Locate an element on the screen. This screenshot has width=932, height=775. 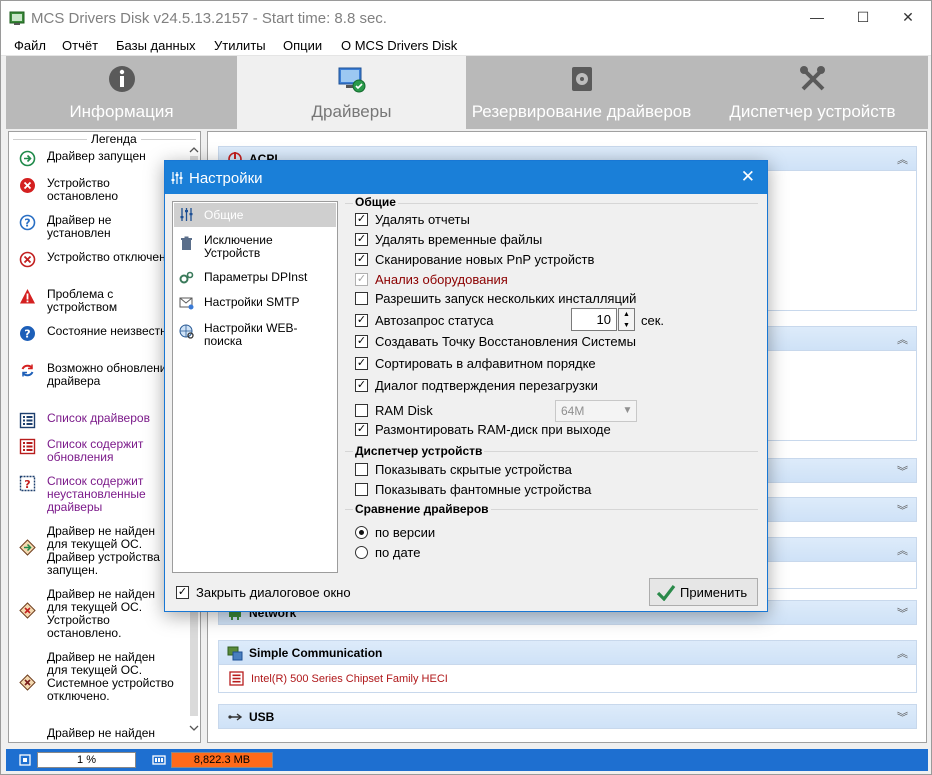
dialog-close-button: ✕ is located at coordinates (748, 177).